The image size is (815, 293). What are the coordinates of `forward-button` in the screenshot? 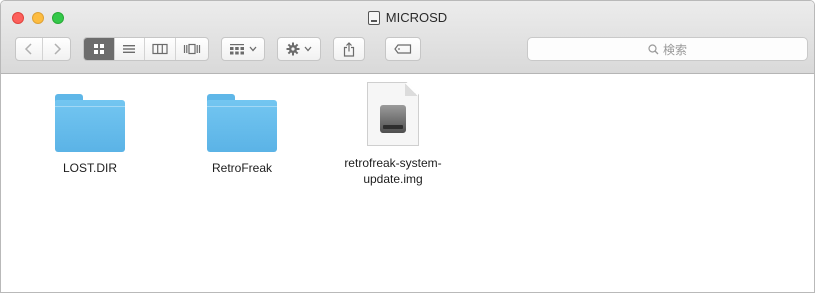 It's located at (56, 49).